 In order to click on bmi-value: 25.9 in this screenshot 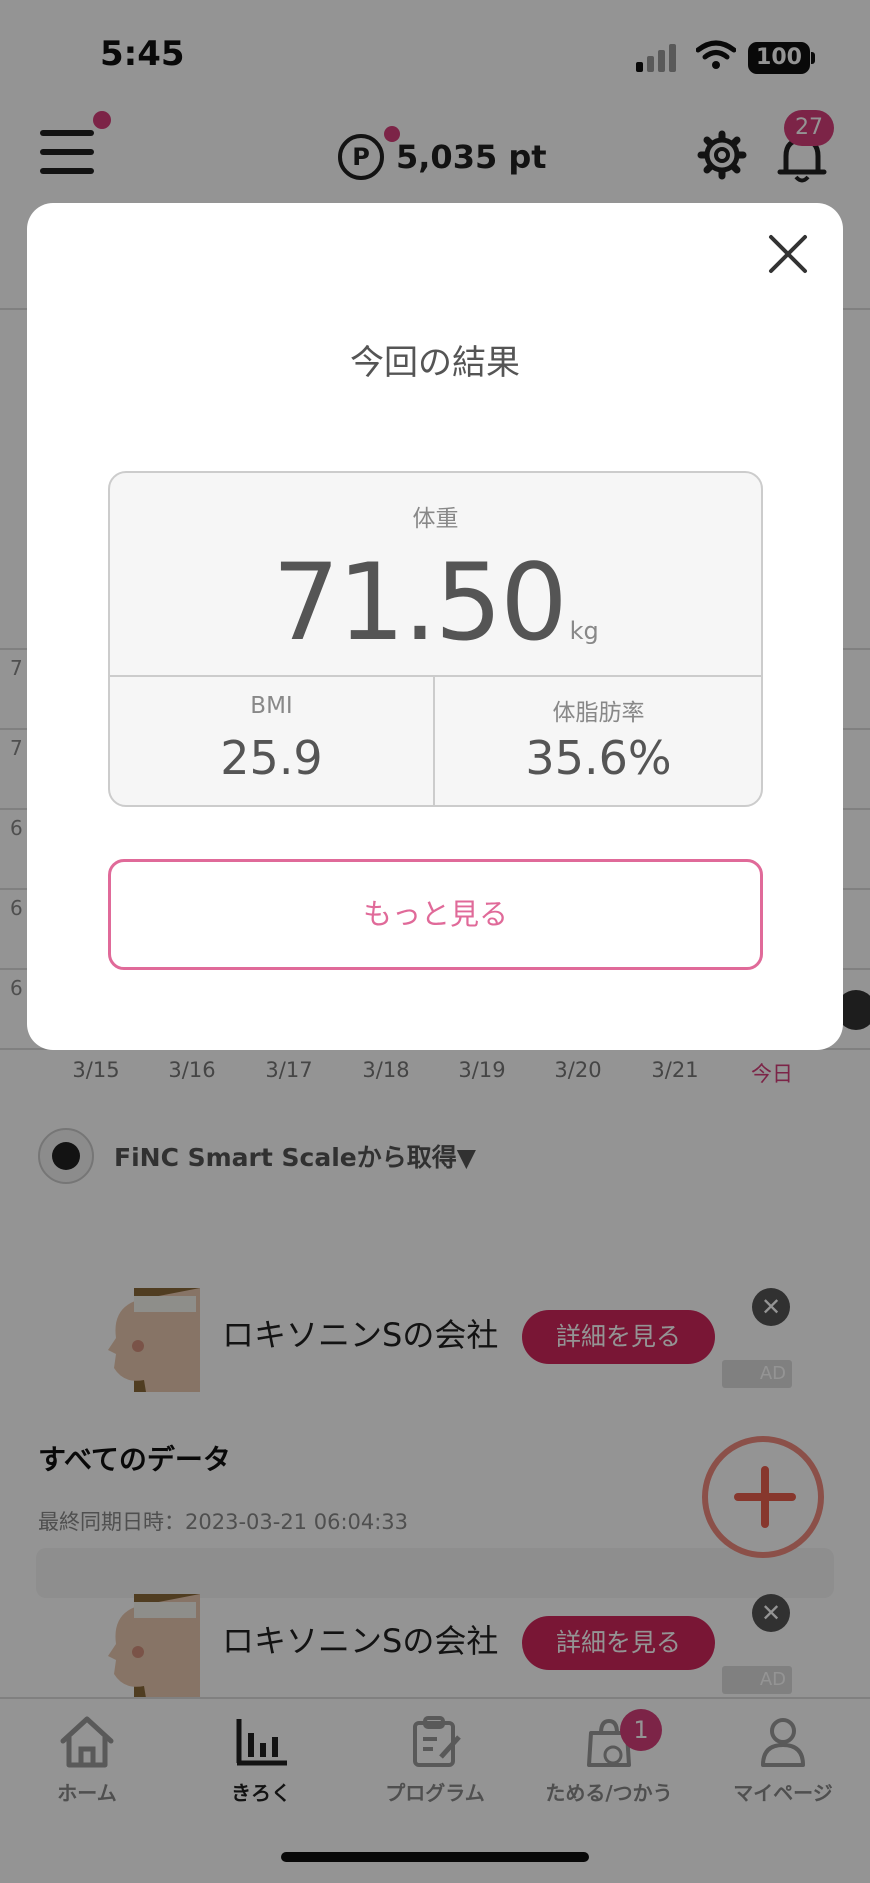, I will do `click(271, 758)`.